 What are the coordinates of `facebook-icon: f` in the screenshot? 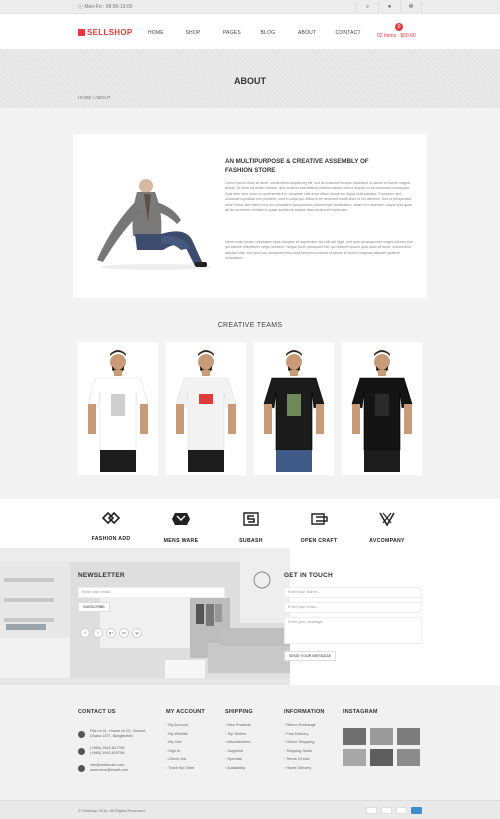 It's located at (85, 633).